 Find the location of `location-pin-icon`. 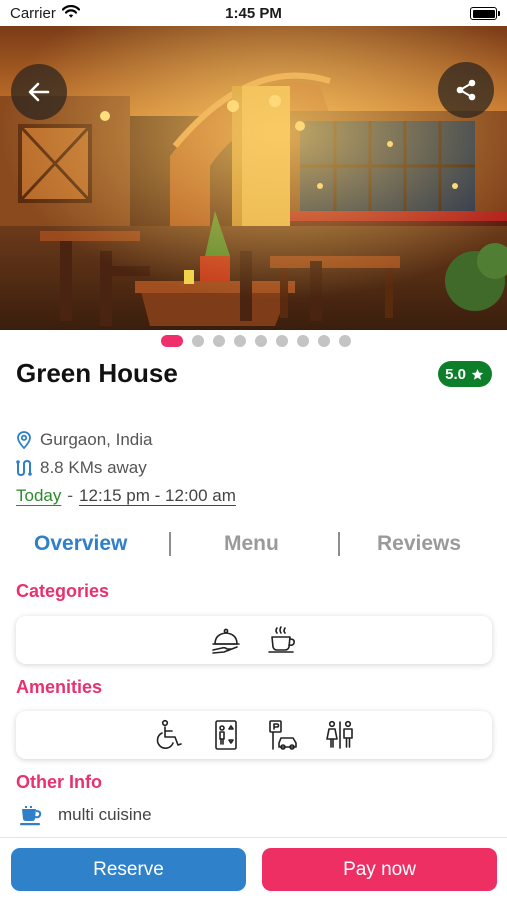

location-pin-icon is located at coordinates (24, 440).